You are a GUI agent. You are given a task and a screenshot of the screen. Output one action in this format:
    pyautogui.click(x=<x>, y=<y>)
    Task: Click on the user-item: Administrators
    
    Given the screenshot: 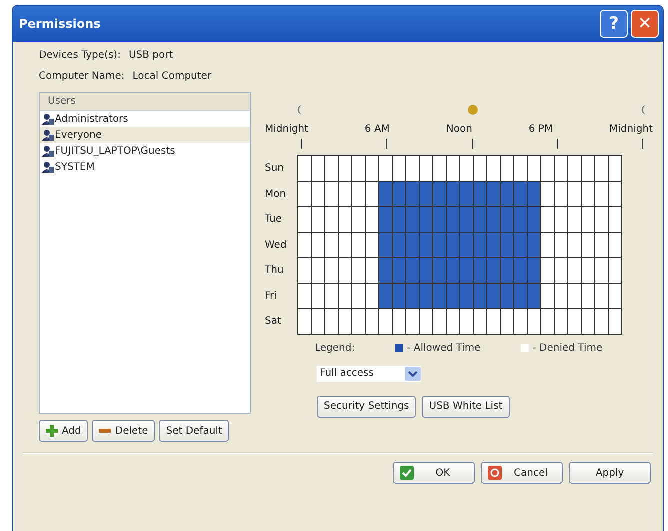 What is the action you would take?
    pyautogui.click(x=145, y=119)
    